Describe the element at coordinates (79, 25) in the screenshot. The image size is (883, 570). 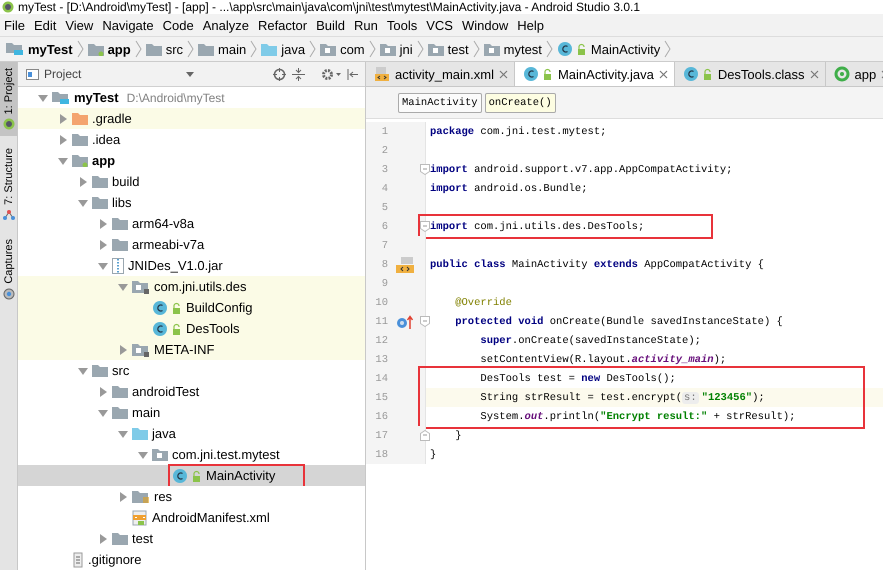
I see `menu-item: View` at that location.